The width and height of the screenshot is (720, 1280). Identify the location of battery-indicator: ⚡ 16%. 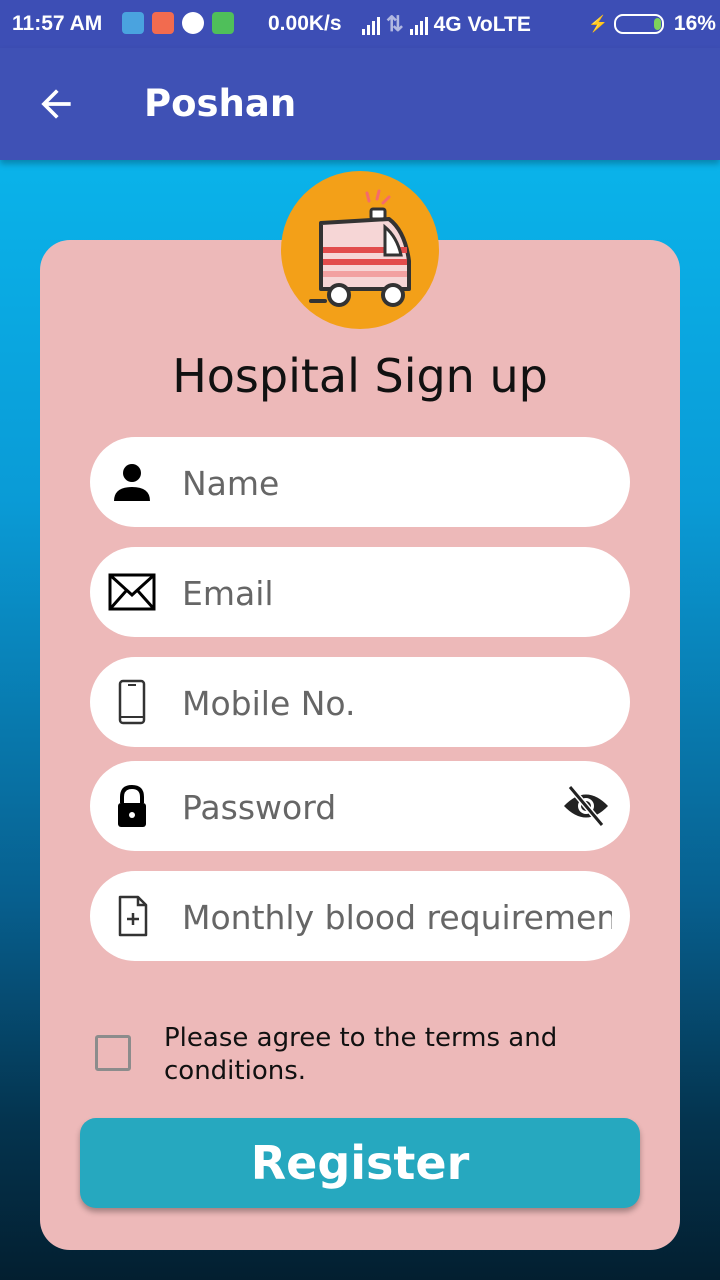
(652, 24).